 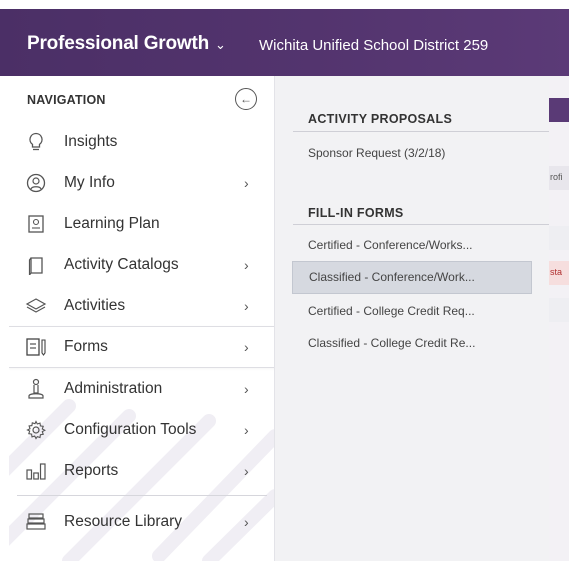 I want to click on chevron-down-icon: ⌄, so click(x=220, y=44).